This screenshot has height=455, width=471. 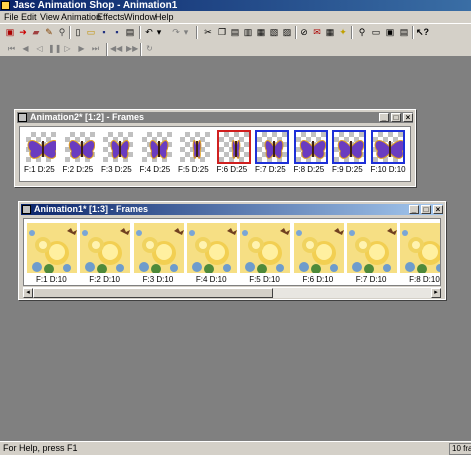 What do you see at coordinates (287, 32) in the screenshot?
I see `delete-icon: ▨` at bounding box center [287, 32].